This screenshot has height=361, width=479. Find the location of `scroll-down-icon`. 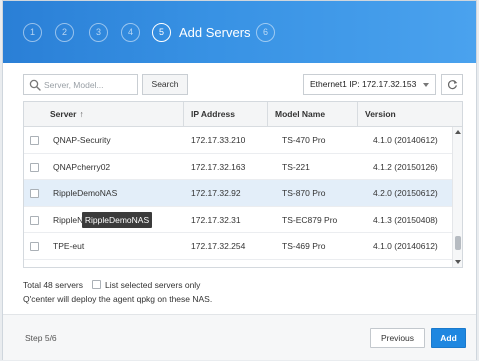

scroll-down-icon is located at coordinates (458, 262).